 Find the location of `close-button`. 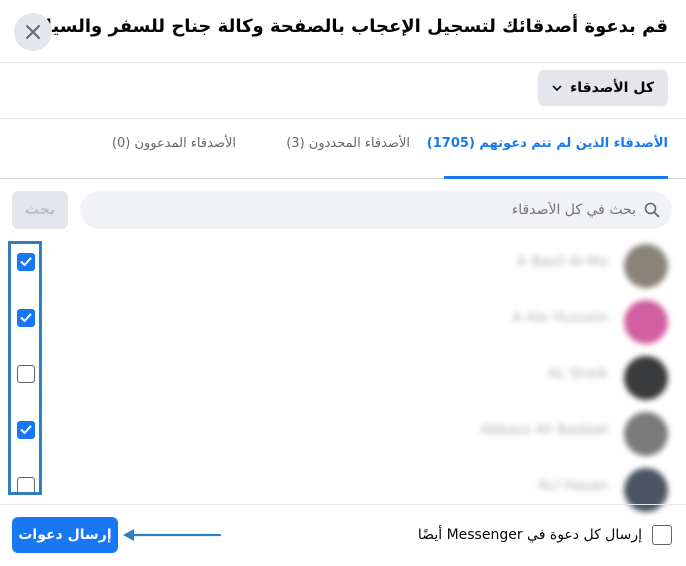

close-button is located at coordinates (33, 32).